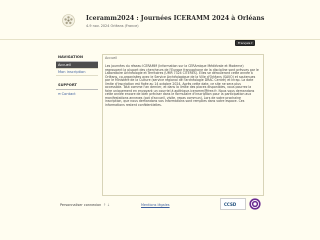 The image size is (320, 240). What do you see at coordinates (68, 20) in the screenshot?
I see `conference-logo-icon` at bounding box center [68, 20].